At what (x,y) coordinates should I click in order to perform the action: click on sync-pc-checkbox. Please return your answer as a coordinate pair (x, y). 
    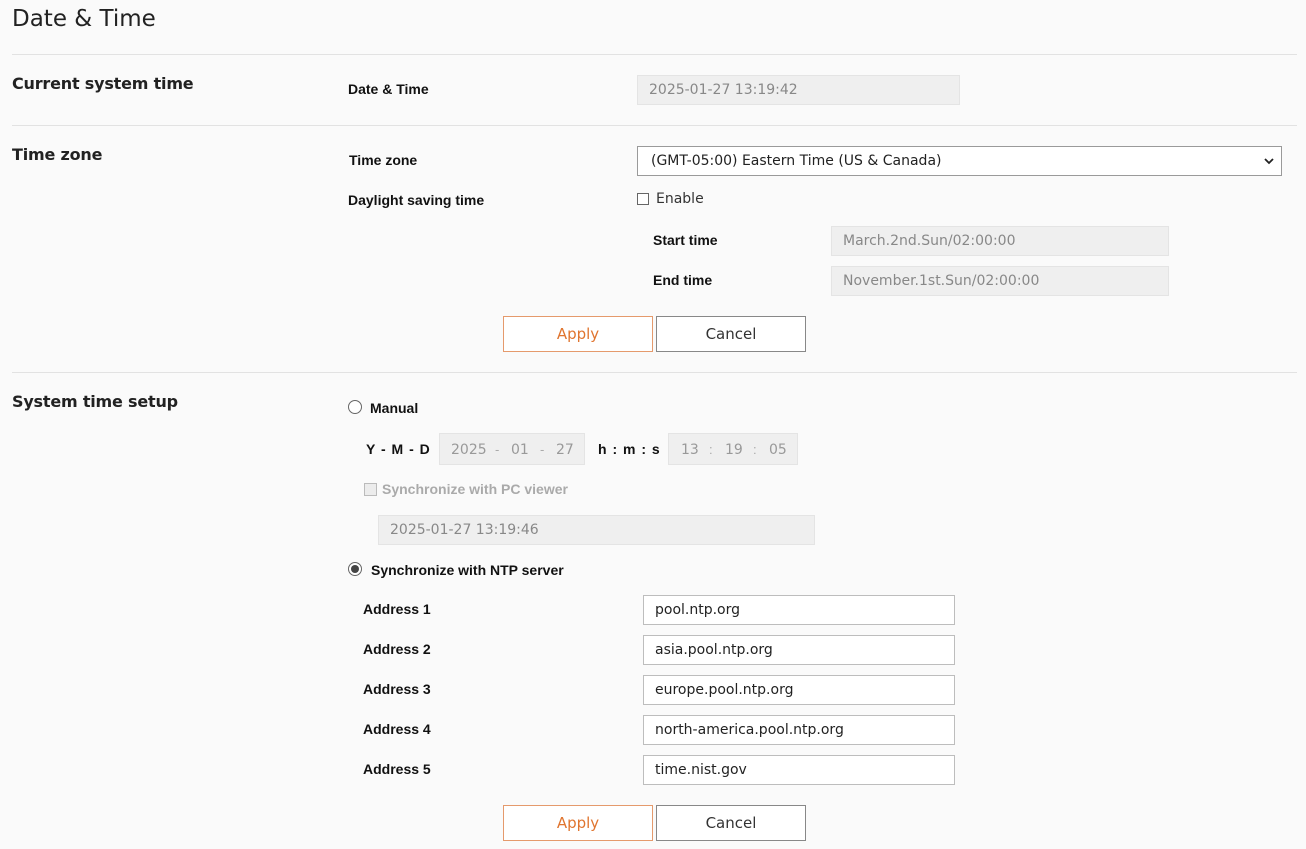
    Looking at the image, I should click on (370, 489).